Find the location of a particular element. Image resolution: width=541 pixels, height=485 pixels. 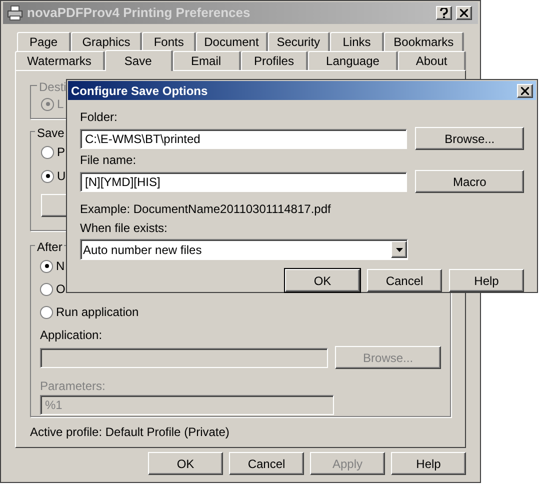

question-icon is located at coordinates (444, 13).